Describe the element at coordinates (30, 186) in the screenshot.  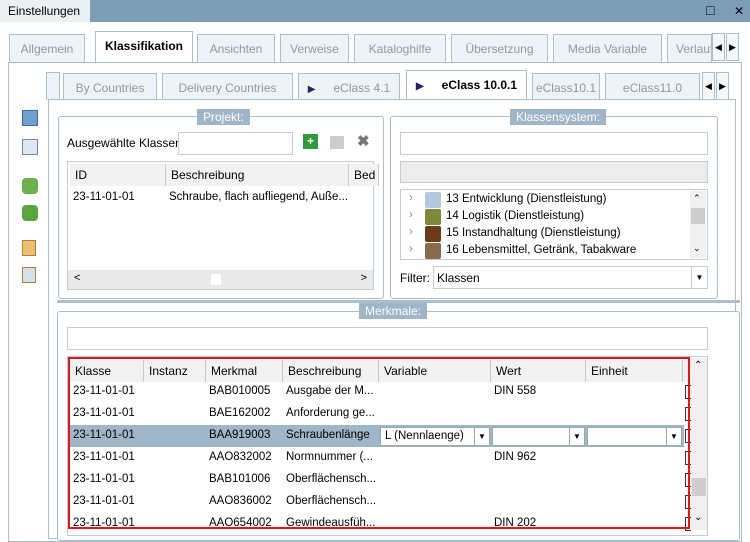
I see `puzzle-warning-icon` at that location.